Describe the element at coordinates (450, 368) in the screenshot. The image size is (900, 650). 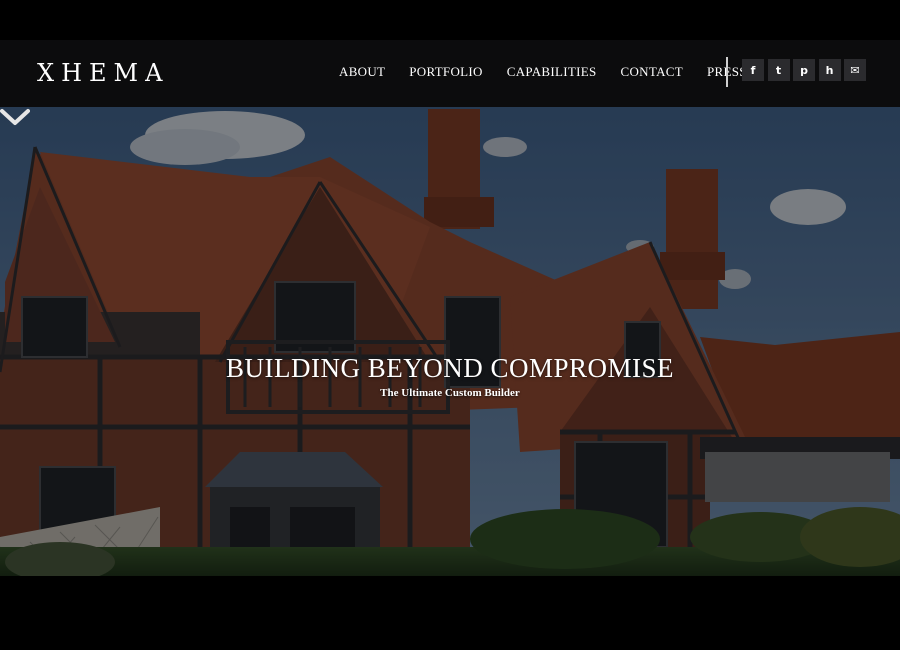
I see `hero-title: BUILDING BEYOND COMPROMISE` at that location.